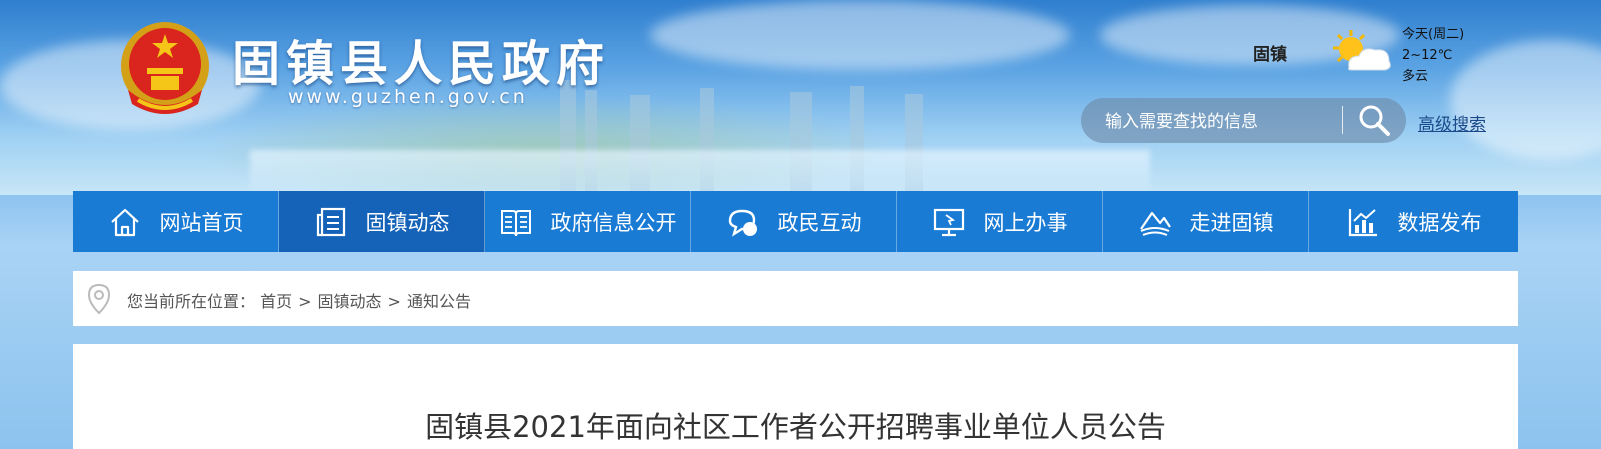 Image resolution: width=1601 pixels, height=449 pixels. Describe the element at coordinates (1362, 50) in the screenshot. I see `partly-cloudy-icon` at that location.